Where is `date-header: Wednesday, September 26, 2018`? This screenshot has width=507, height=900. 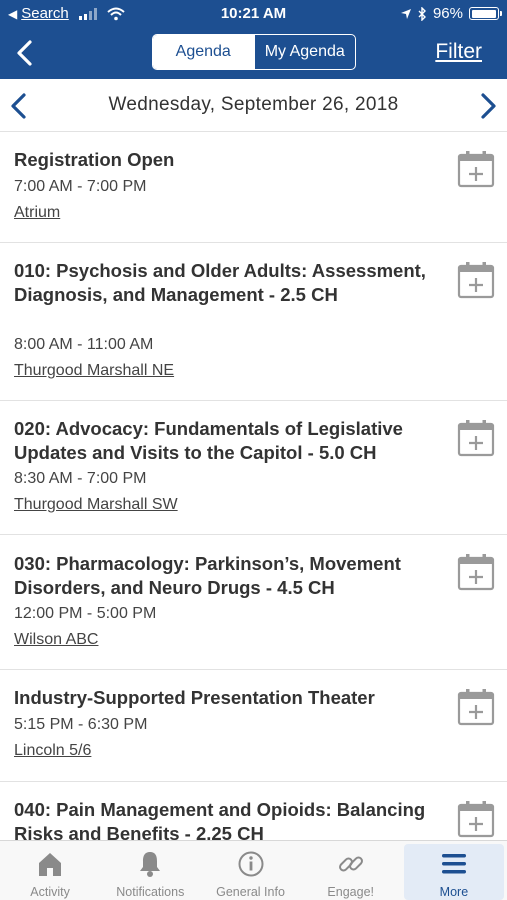 date-header: Wednesday, September 26, 2018 is located at coordinates (253, 105).